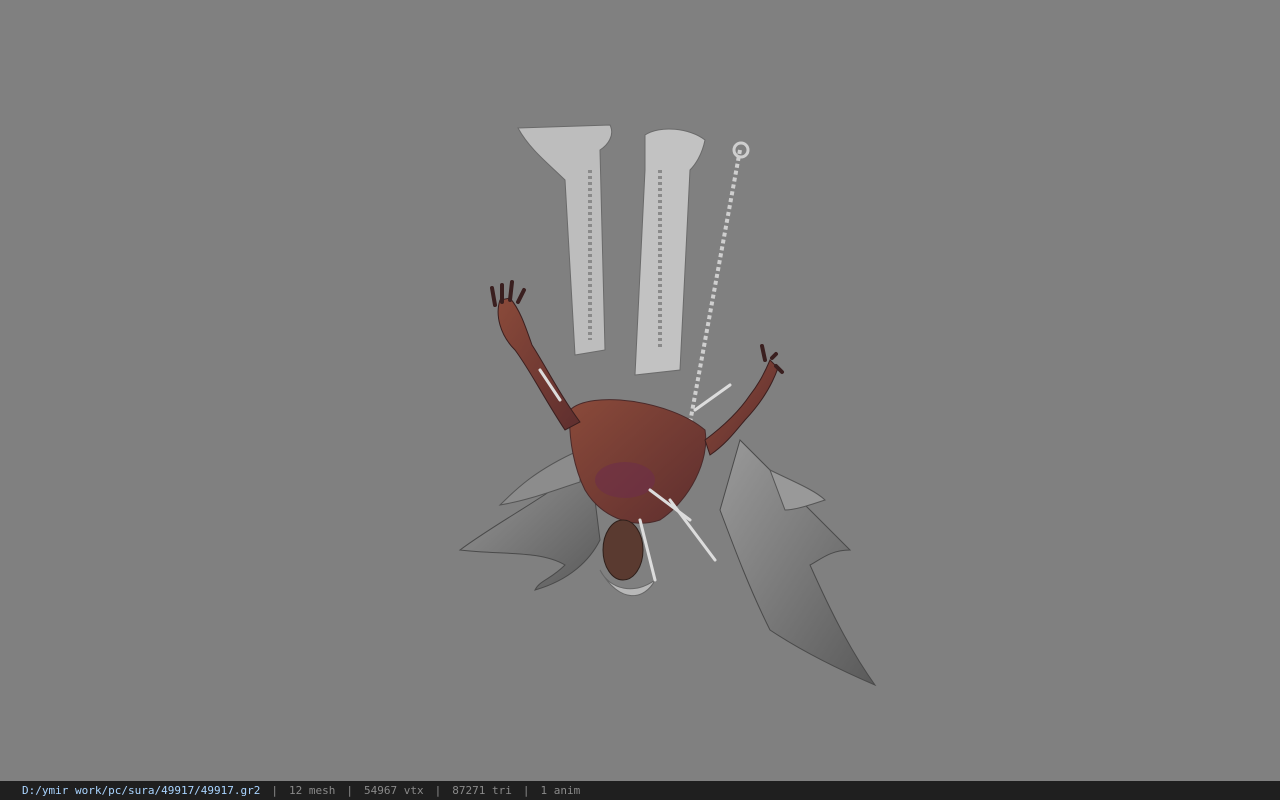  What do you see at coordinates (744, 400) in the screenshot?
I see `right-arm` at bounding box center [744, 400].